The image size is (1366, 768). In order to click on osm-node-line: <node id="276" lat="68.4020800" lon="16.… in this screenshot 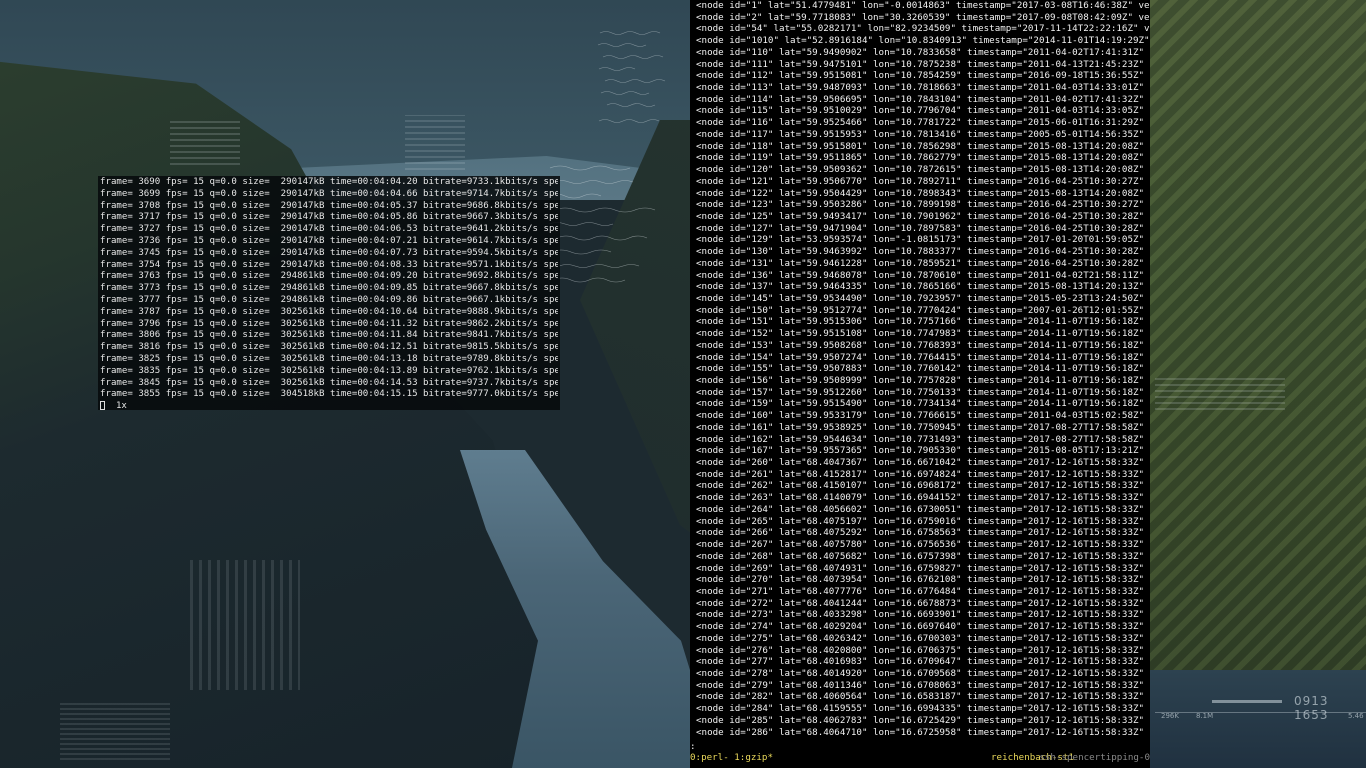, I will do `click(923, 650)`.